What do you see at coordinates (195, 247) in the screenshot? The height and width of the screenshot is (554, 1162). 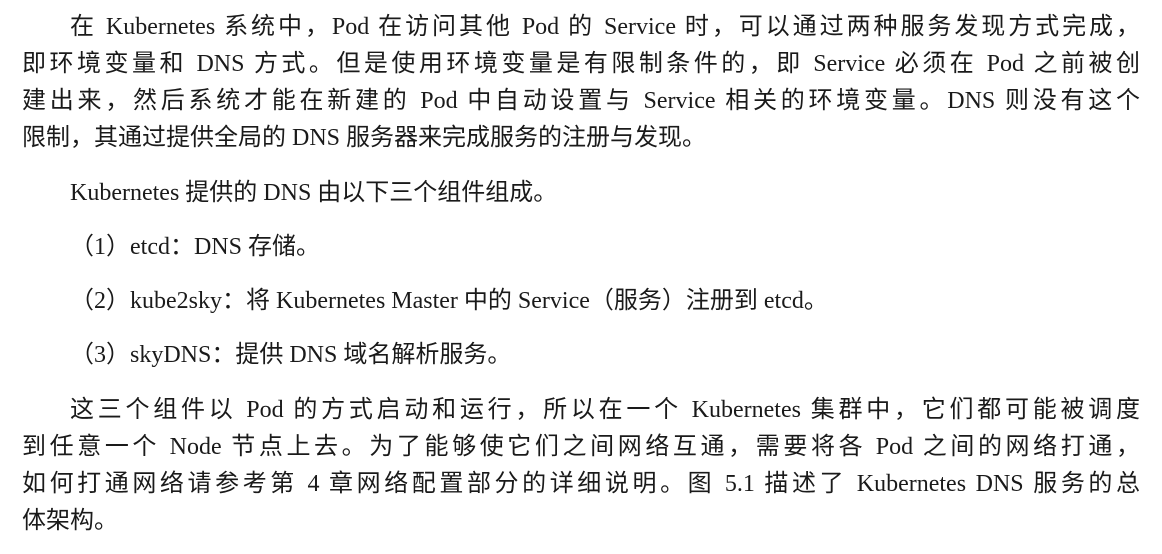 I see `list-item: （1）etcd：DNS 存储。` at bounding box center [195, 247].